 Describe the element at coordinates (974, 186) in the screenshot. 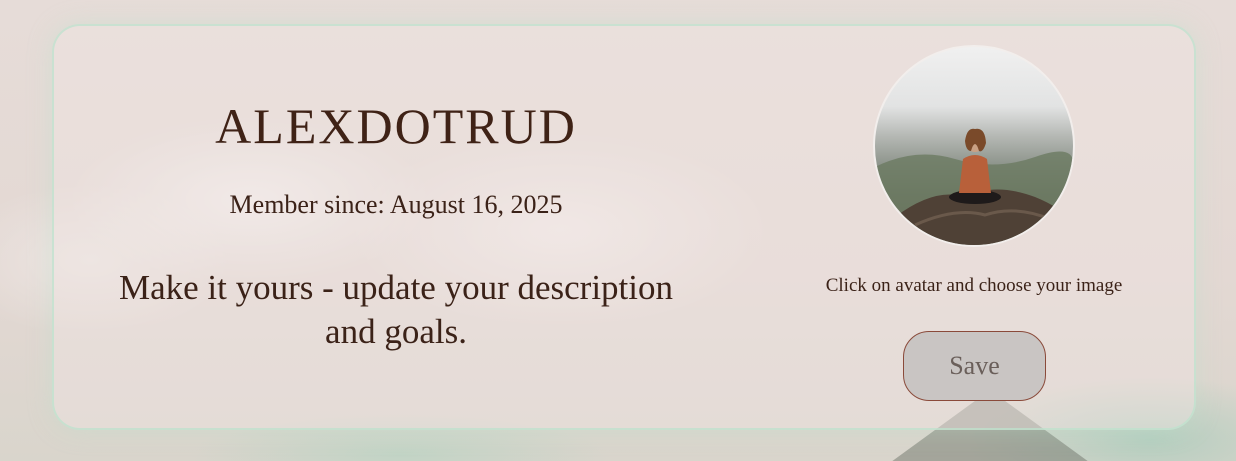

I see `avatar-photo-icon` at that location.